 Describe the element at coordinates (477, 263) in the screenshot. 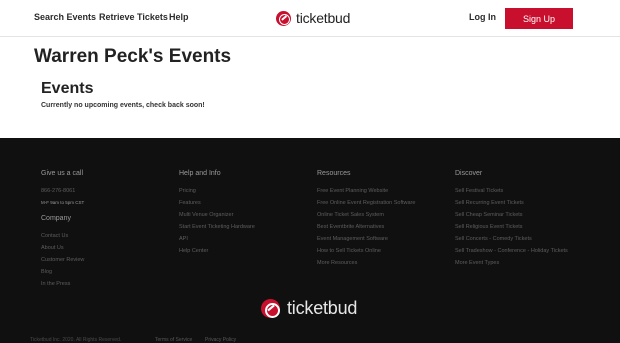

I see `footer-link-discover-7: More Event Types` at that location.